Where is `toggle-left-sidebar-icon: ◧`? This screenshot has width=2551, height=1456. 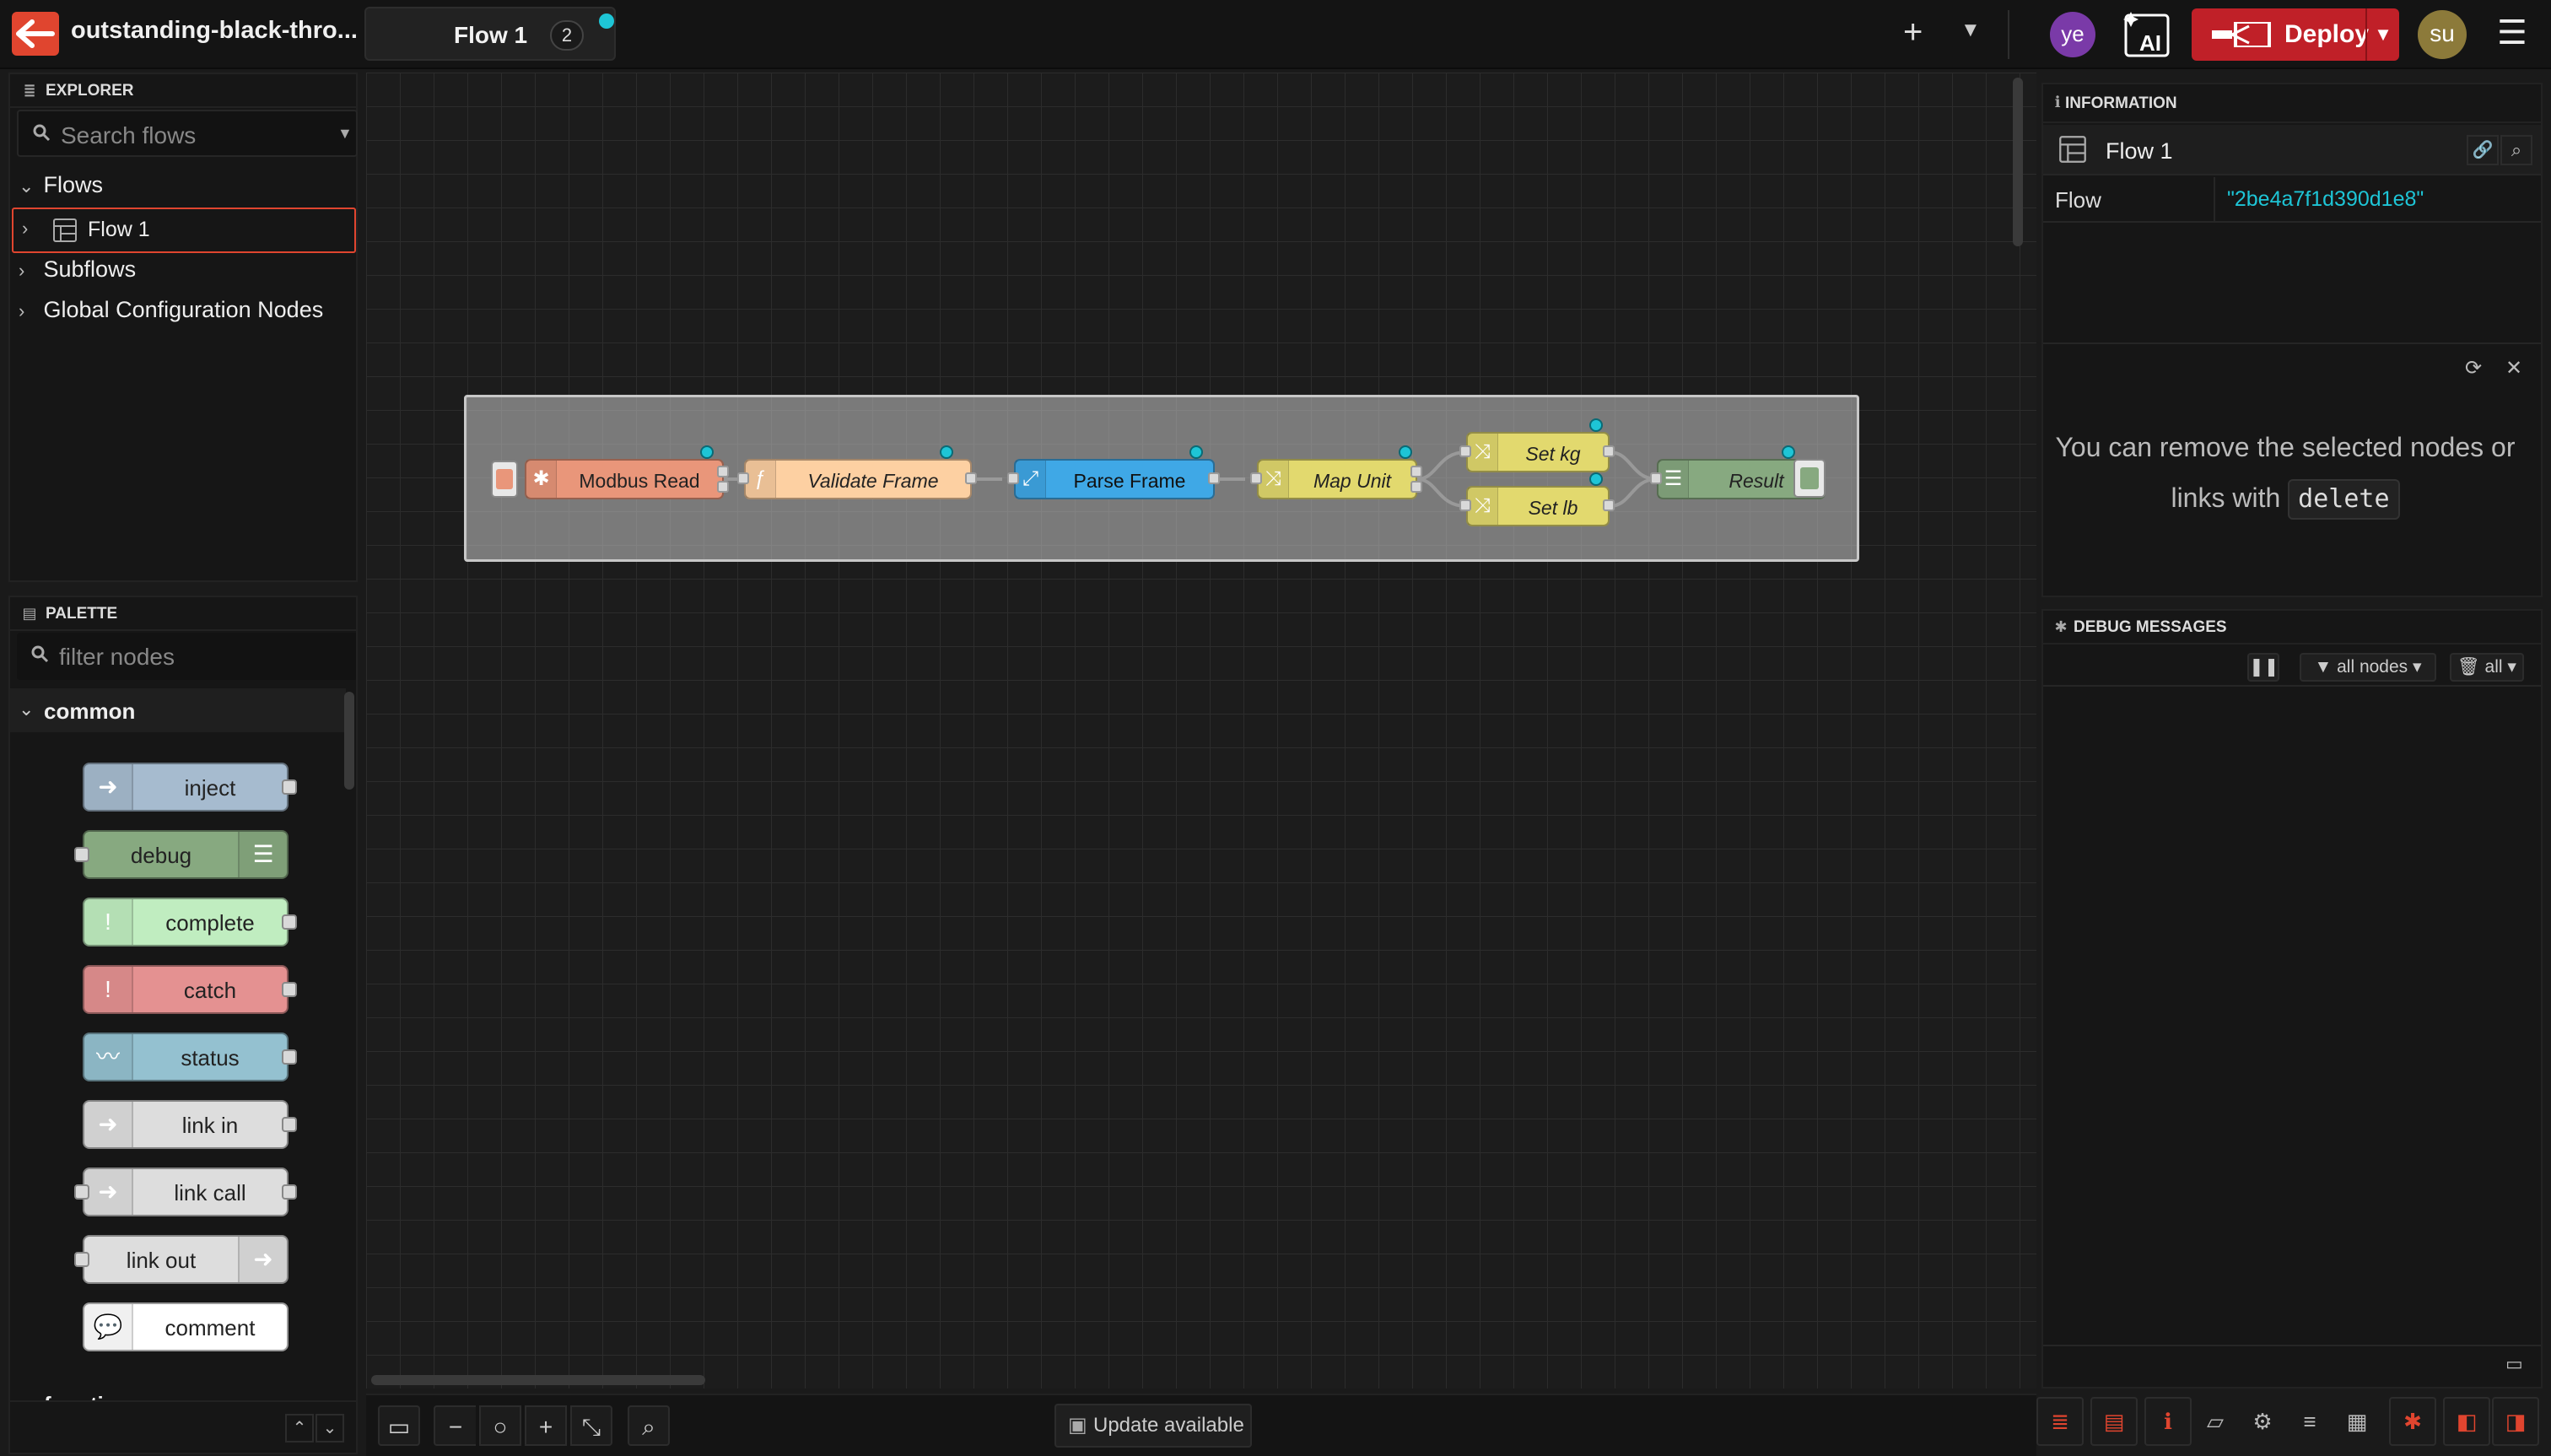
toggle-left-sidebar-icon: ◧ is located at coordinates (2466, 1422).